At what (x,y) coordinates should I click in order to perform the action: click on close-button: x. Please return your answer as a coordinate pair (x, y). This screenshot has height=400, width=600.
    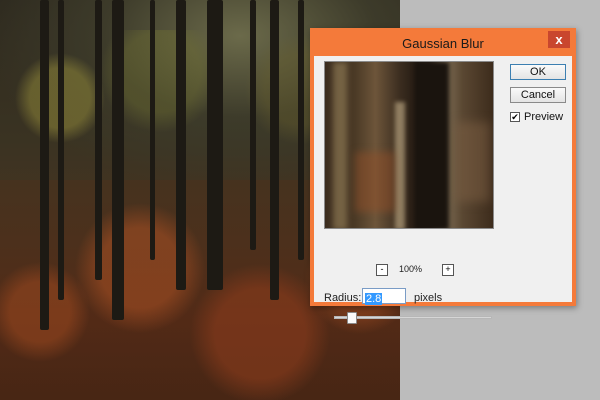
    Looking at the image, I should click on (559, 39).